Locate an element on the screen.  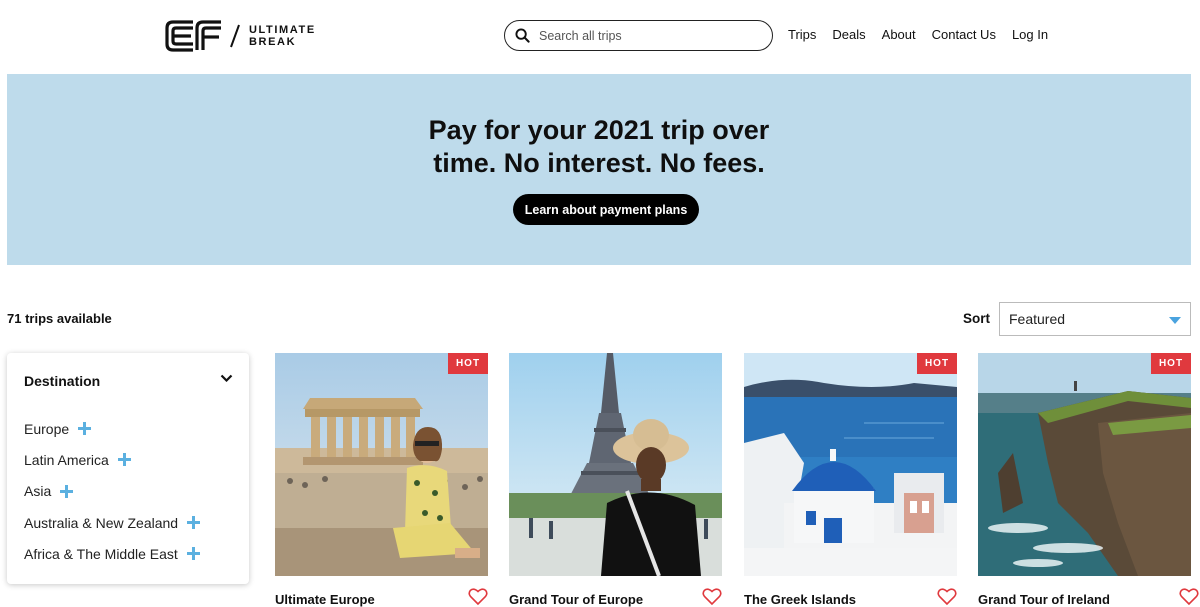
filter-item-africa-middle-east: Africa & The Middle East is located at coordinates (112, 553).